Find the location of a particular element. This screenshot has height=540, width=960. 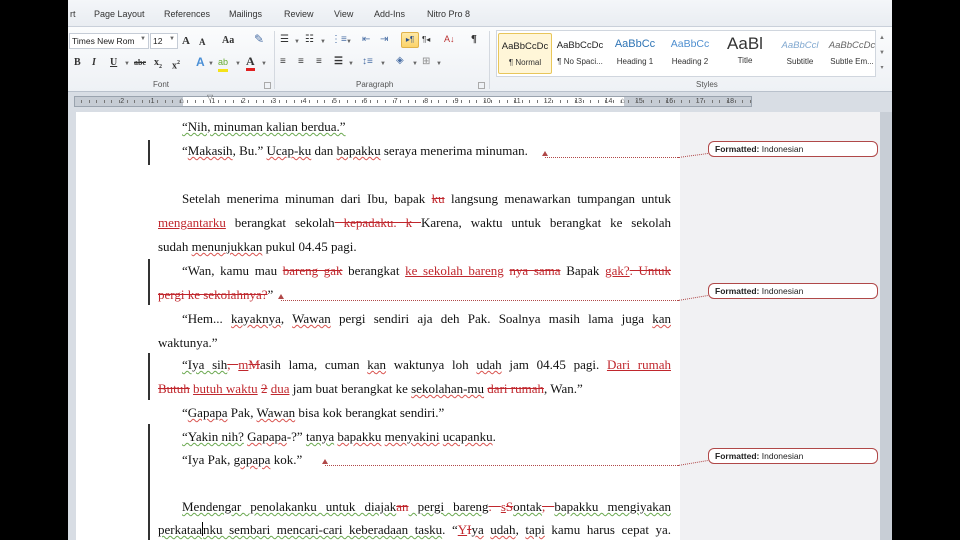

align-left-icon: ≡ is located at coordinates (283, 62).